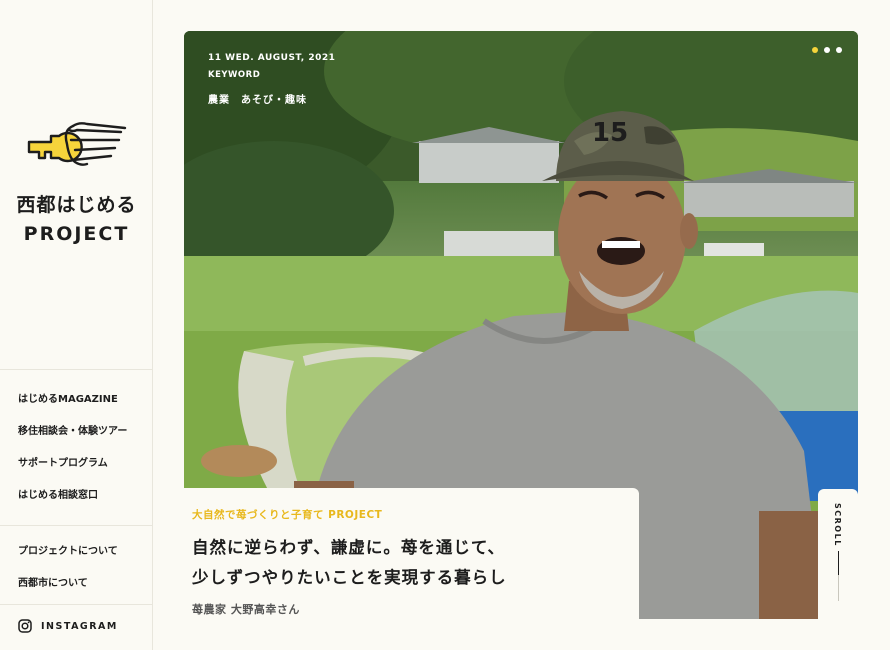 The image size is (890, 650). What do you see at coordinates (25, 626) in the screenshot?
I see `instagram-icon` at bounding box center [25, 626].